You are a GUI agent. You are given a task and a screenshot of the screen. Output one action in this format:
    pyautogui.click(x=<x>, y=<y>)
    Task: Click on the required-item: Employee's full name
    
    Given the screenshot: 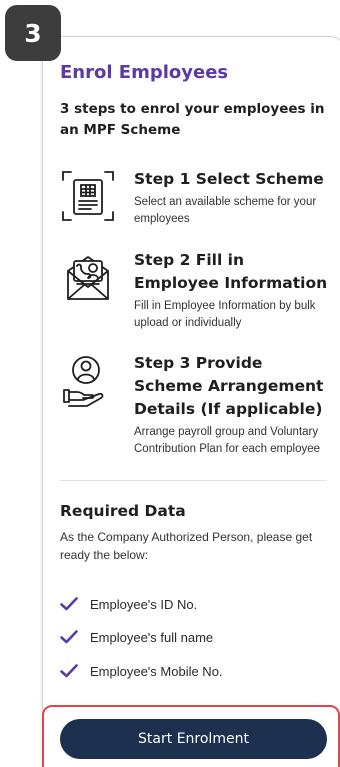 What is the action you would take?
    pyautogui.click(x=136, y=637)
    